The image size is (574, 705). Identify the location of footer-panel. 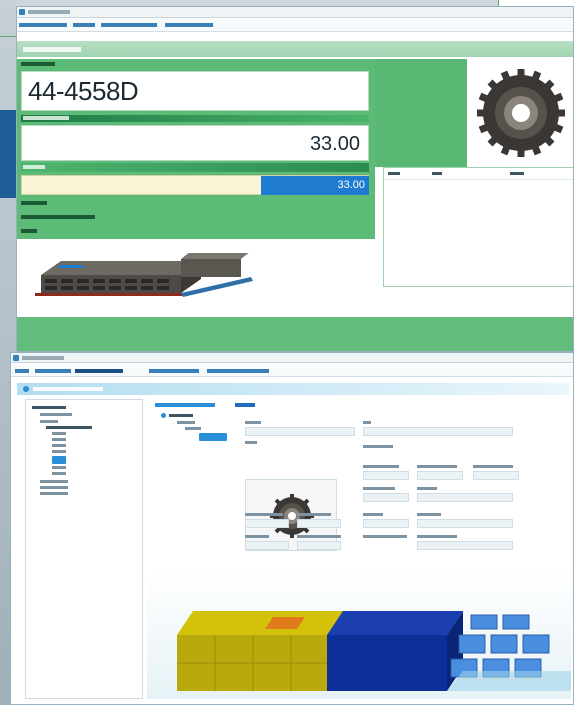
(295, 334).